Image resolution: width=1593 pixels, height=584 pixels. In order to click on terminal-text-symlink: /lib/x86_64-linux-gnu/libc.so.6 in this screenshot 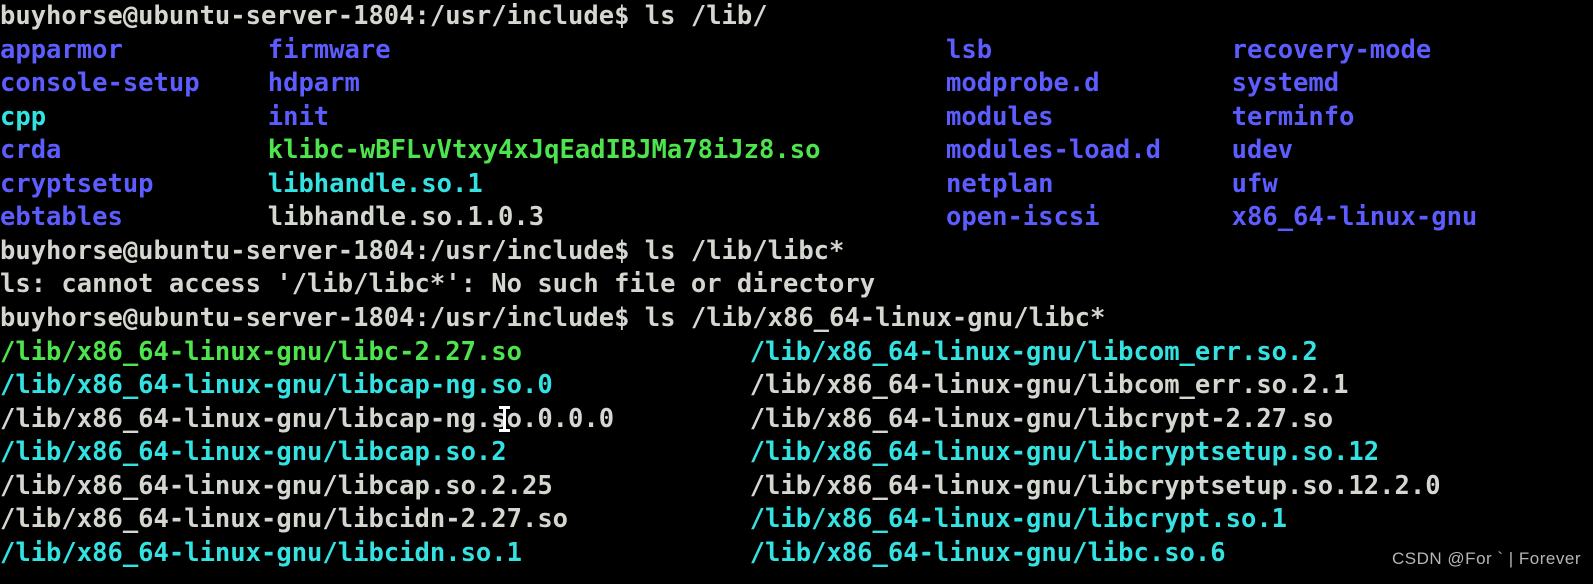, I will do `click(987, 552)`.